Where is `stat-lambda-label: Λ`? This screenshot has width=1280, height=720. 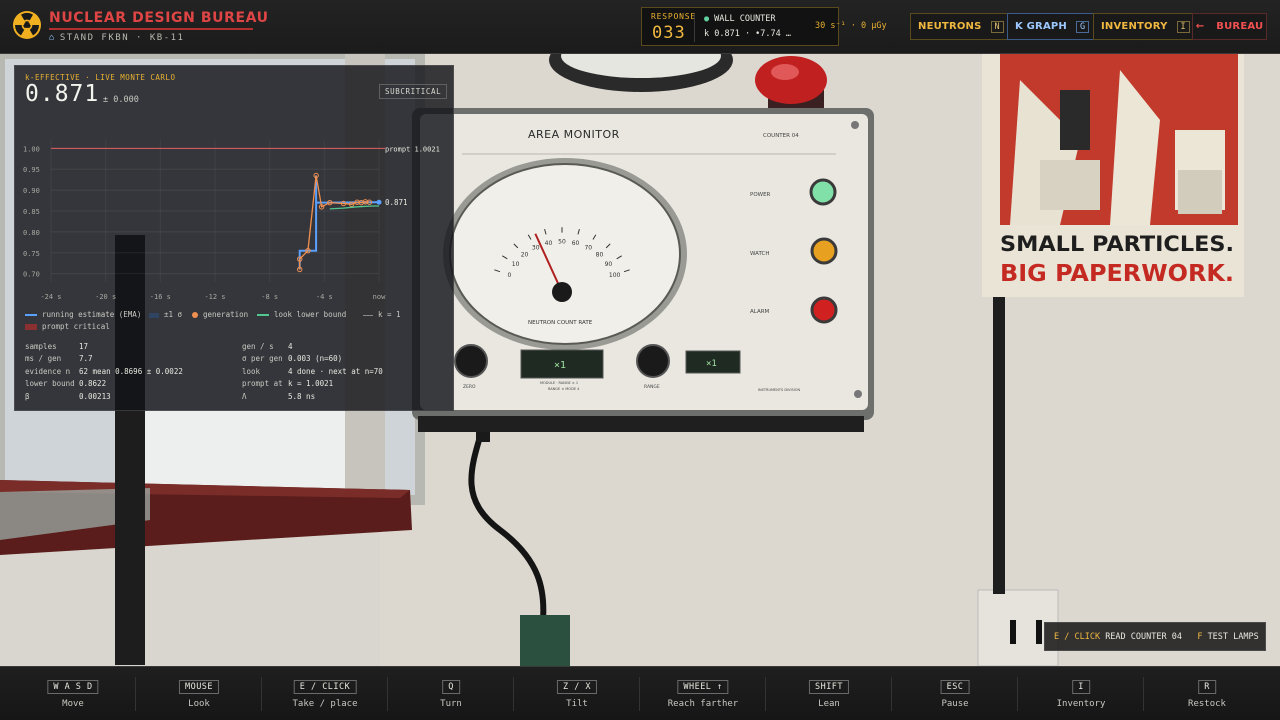
stat-lambda-label: Λ is located at coordinates (244, 396).